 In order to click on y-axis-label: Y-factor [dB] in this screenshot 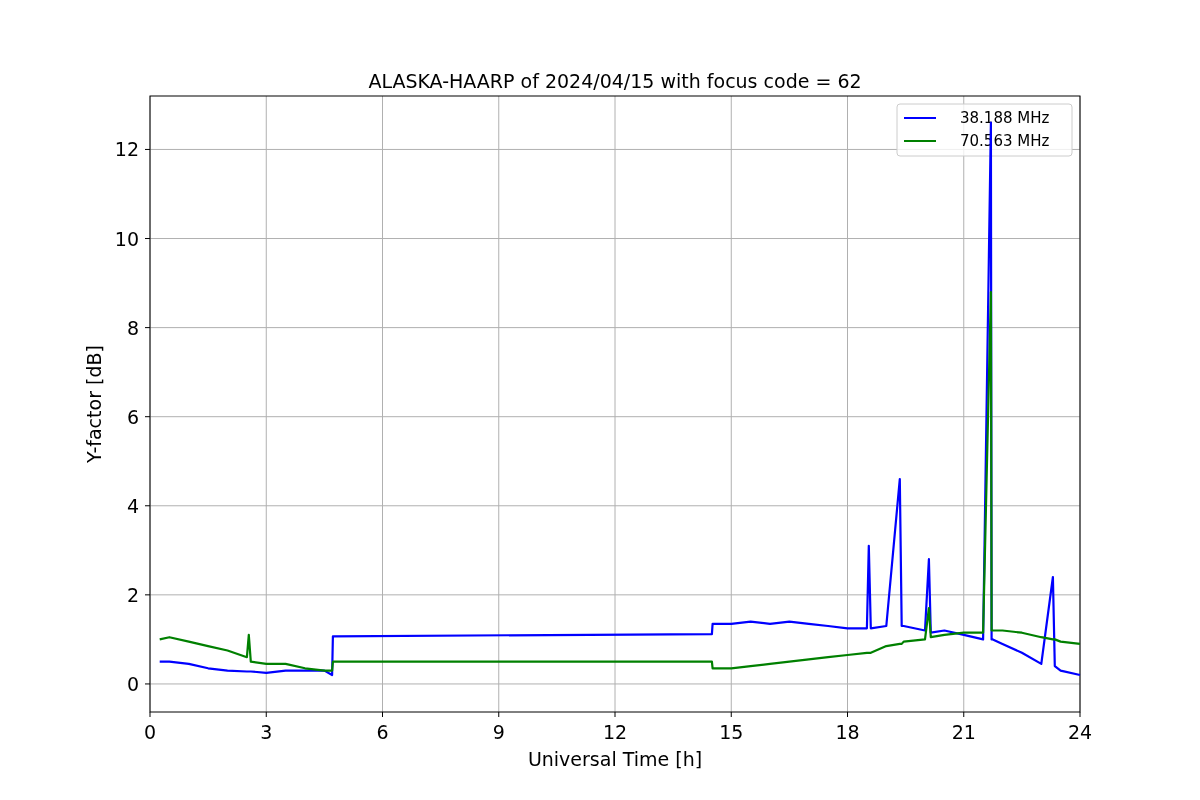, I will do `click(94, 404)`.